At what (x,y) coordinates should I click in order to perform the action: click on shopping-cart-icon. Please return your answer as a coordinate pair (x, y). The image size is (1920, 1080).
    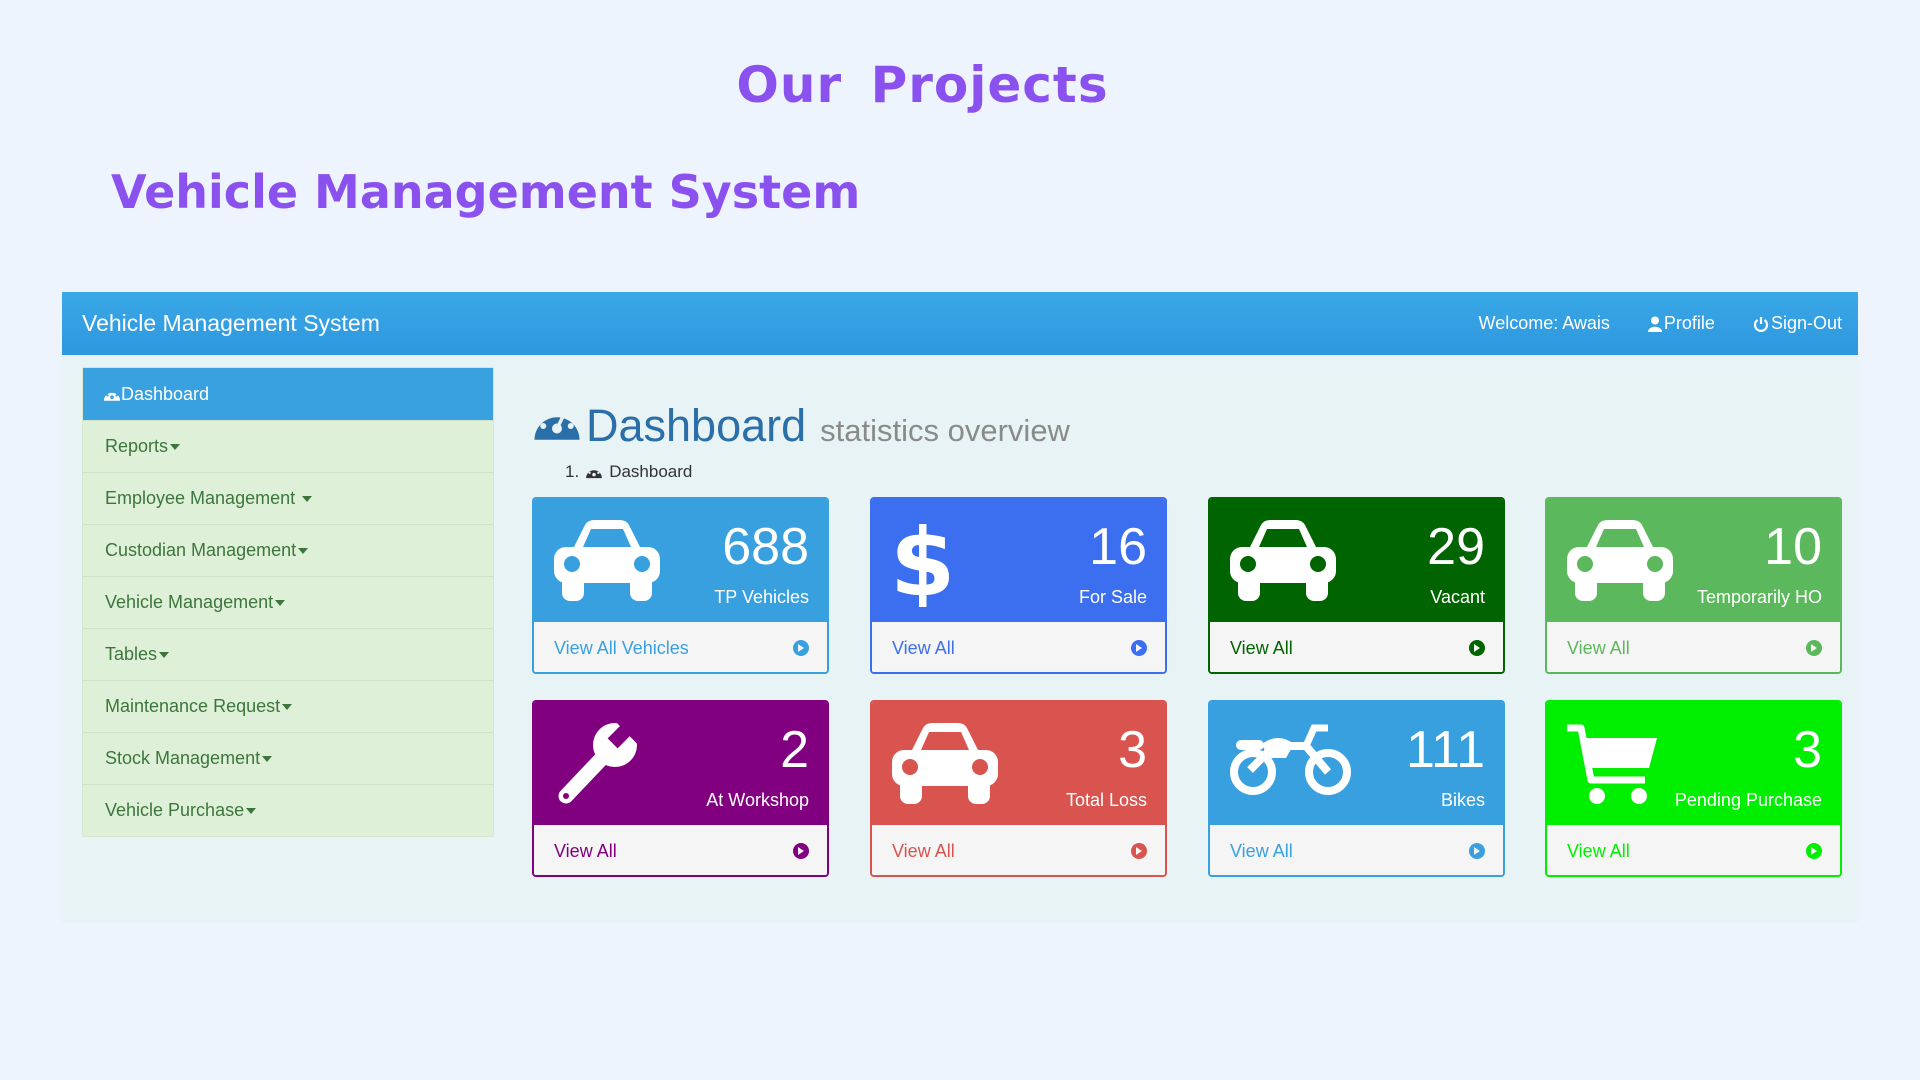
    Looking at the image, I should click on (1612, 767).